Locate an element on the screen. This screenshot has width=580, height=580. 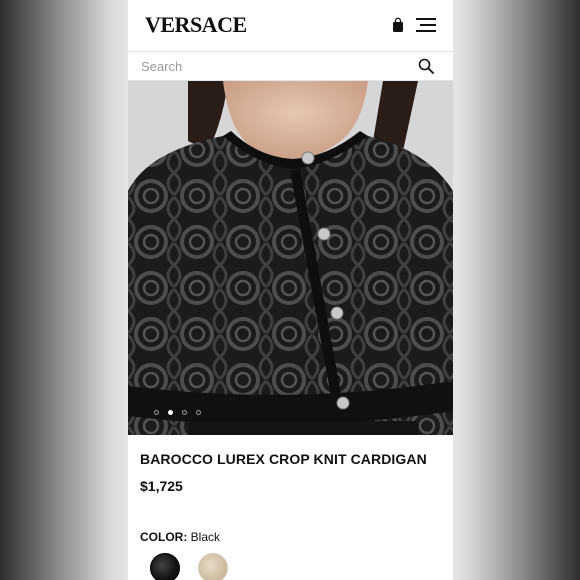
color-label: COLOR: is located at coordinates (164, 537).